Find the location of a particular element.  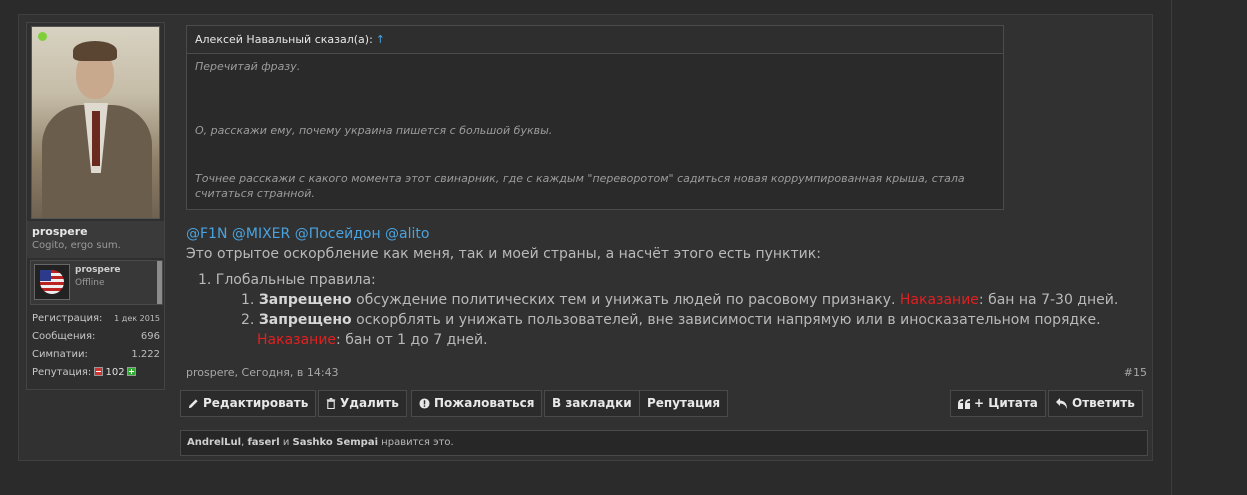

bookmark-button: В закладки is located at coordinates (592, 403).